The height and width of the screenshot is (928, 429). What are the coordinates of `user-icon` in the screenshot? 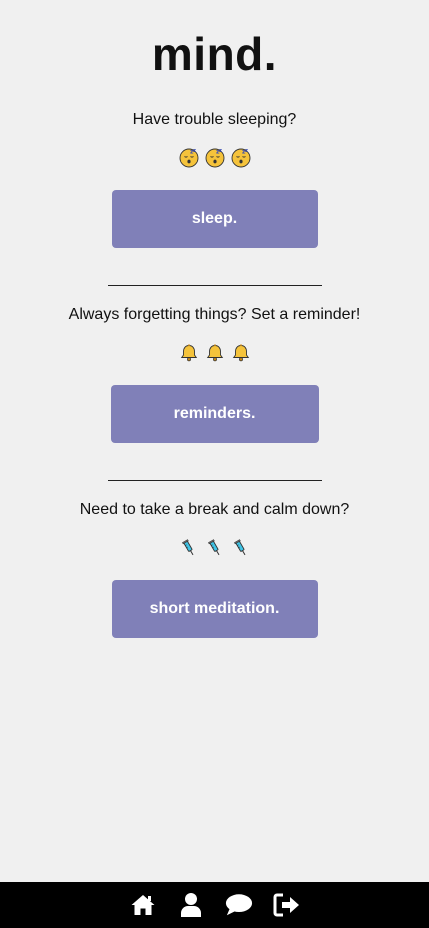 It's located at (191, 905).